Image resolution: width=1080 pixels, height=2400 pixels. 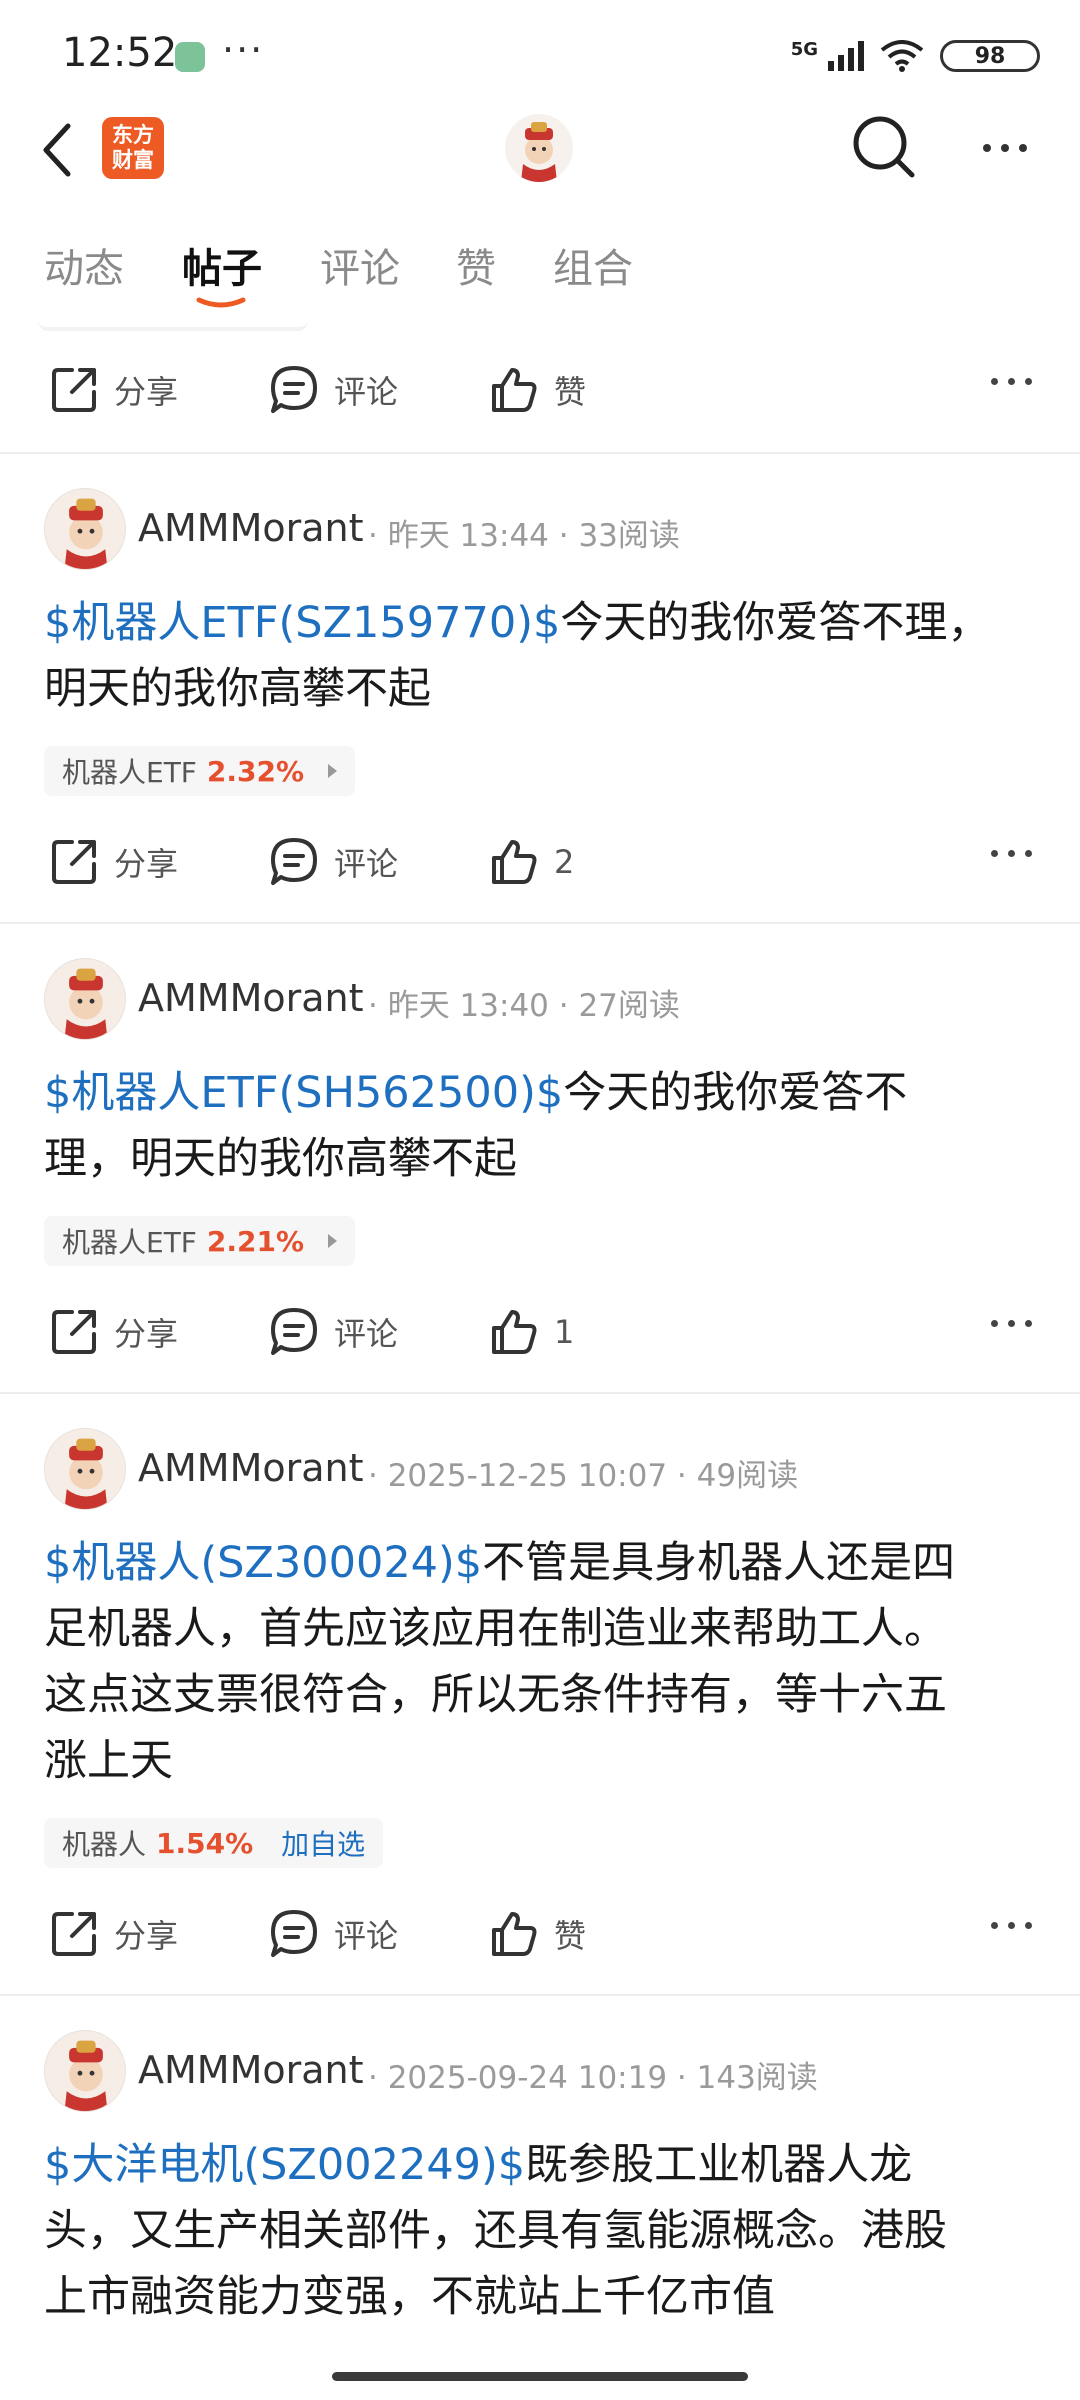 What do you see at coordinates (205, 1843) in the screenshot?
I see `stock-tag-change: 1.54%` at bounding box center [205, 1843].